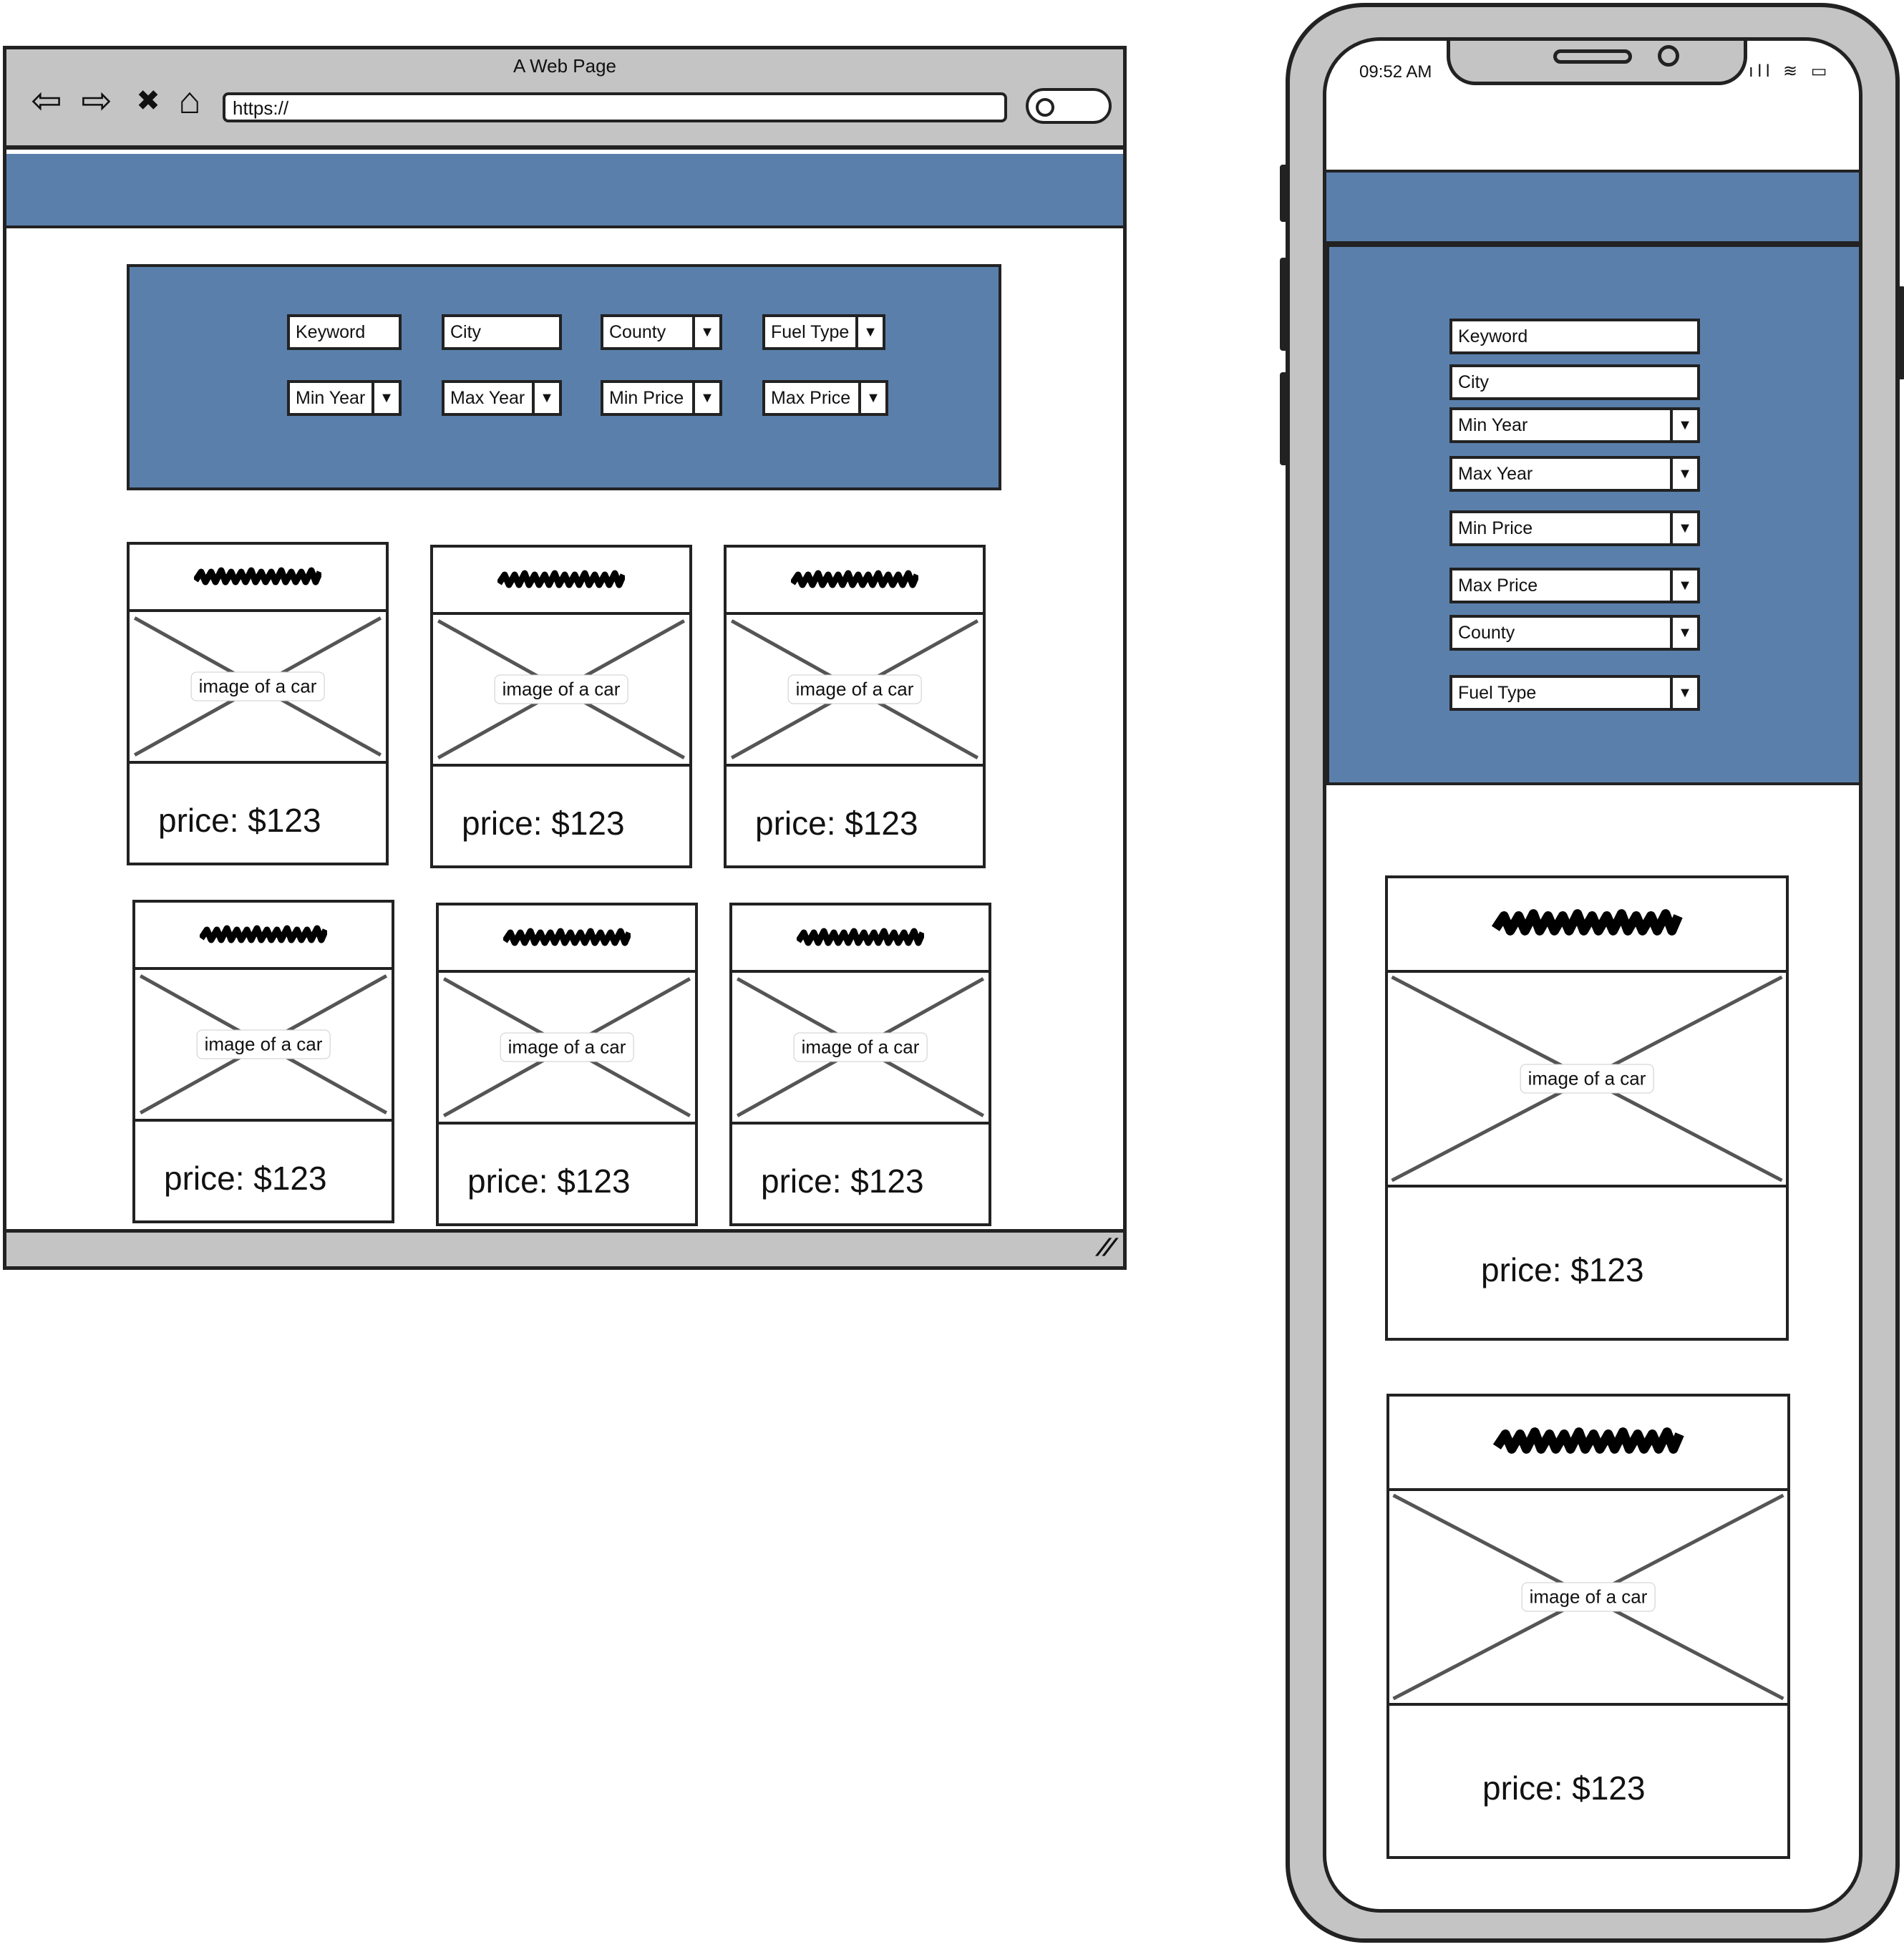  Describe the element at coordinates (1486, 632) in the screenshot. I see `county-select-label: County` at that location.